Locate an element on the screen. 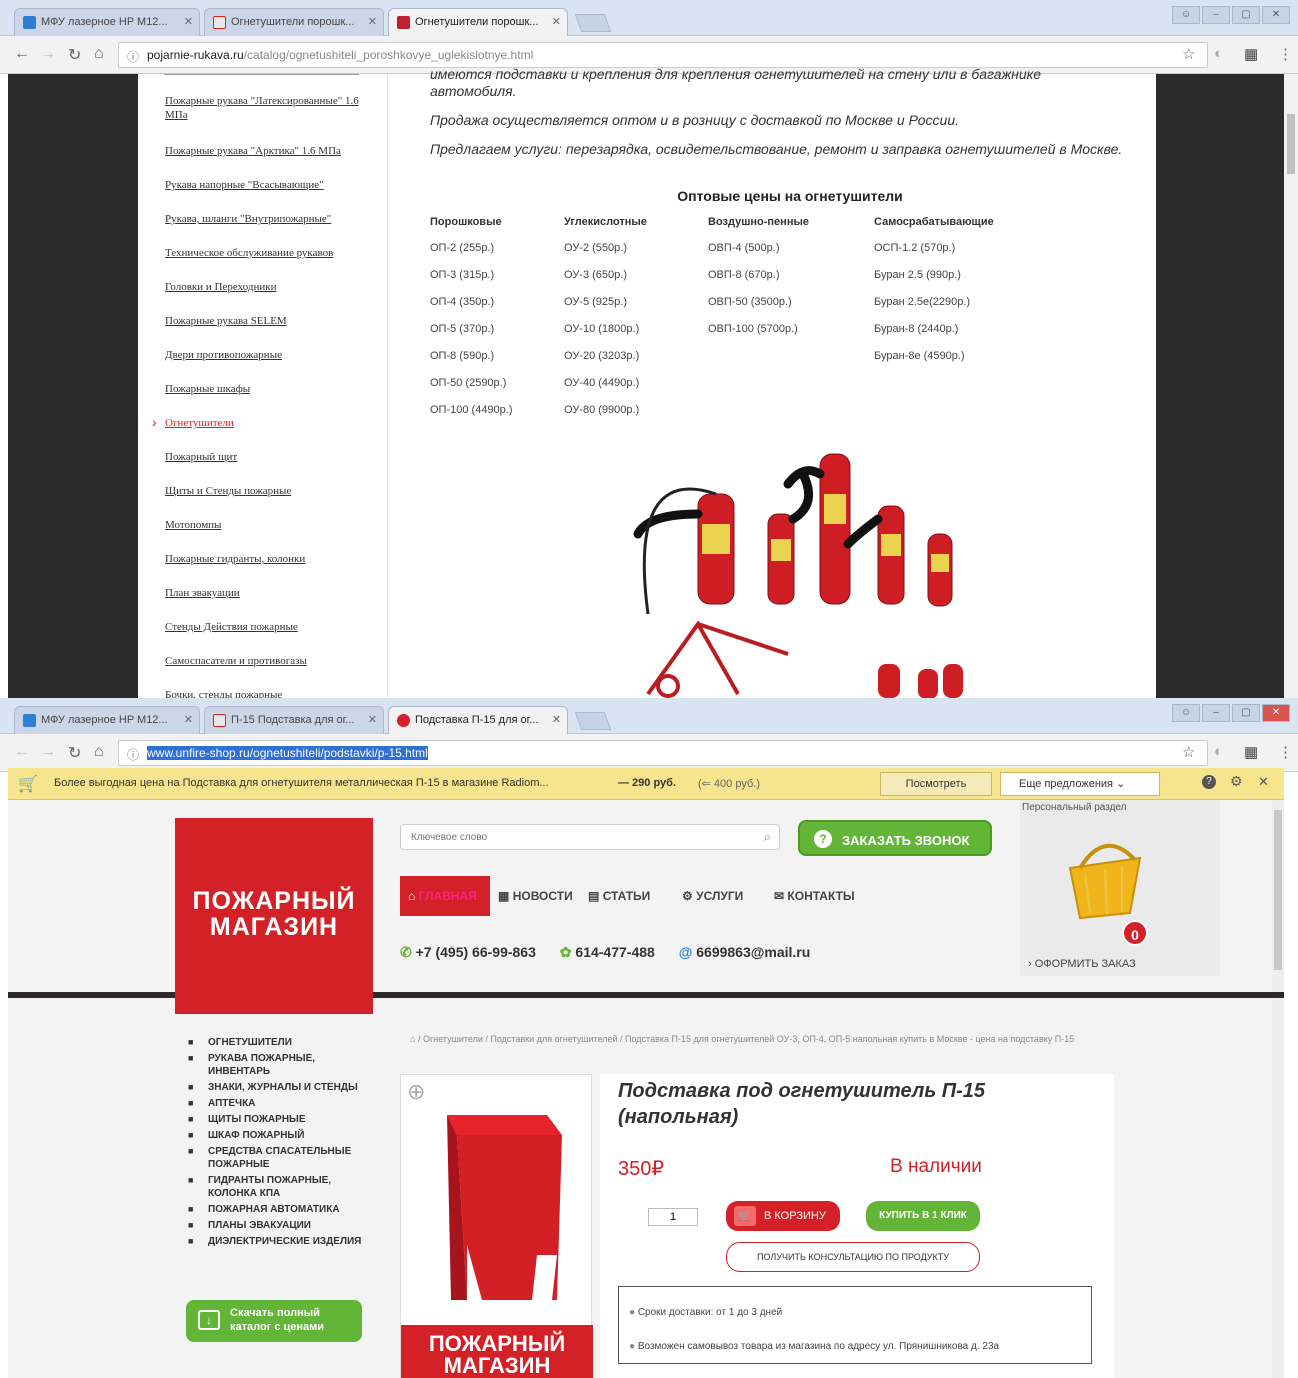  category-item: ■ ШКАФ ПОЖАРНЫЙ is located at coordinates (278, 1135).